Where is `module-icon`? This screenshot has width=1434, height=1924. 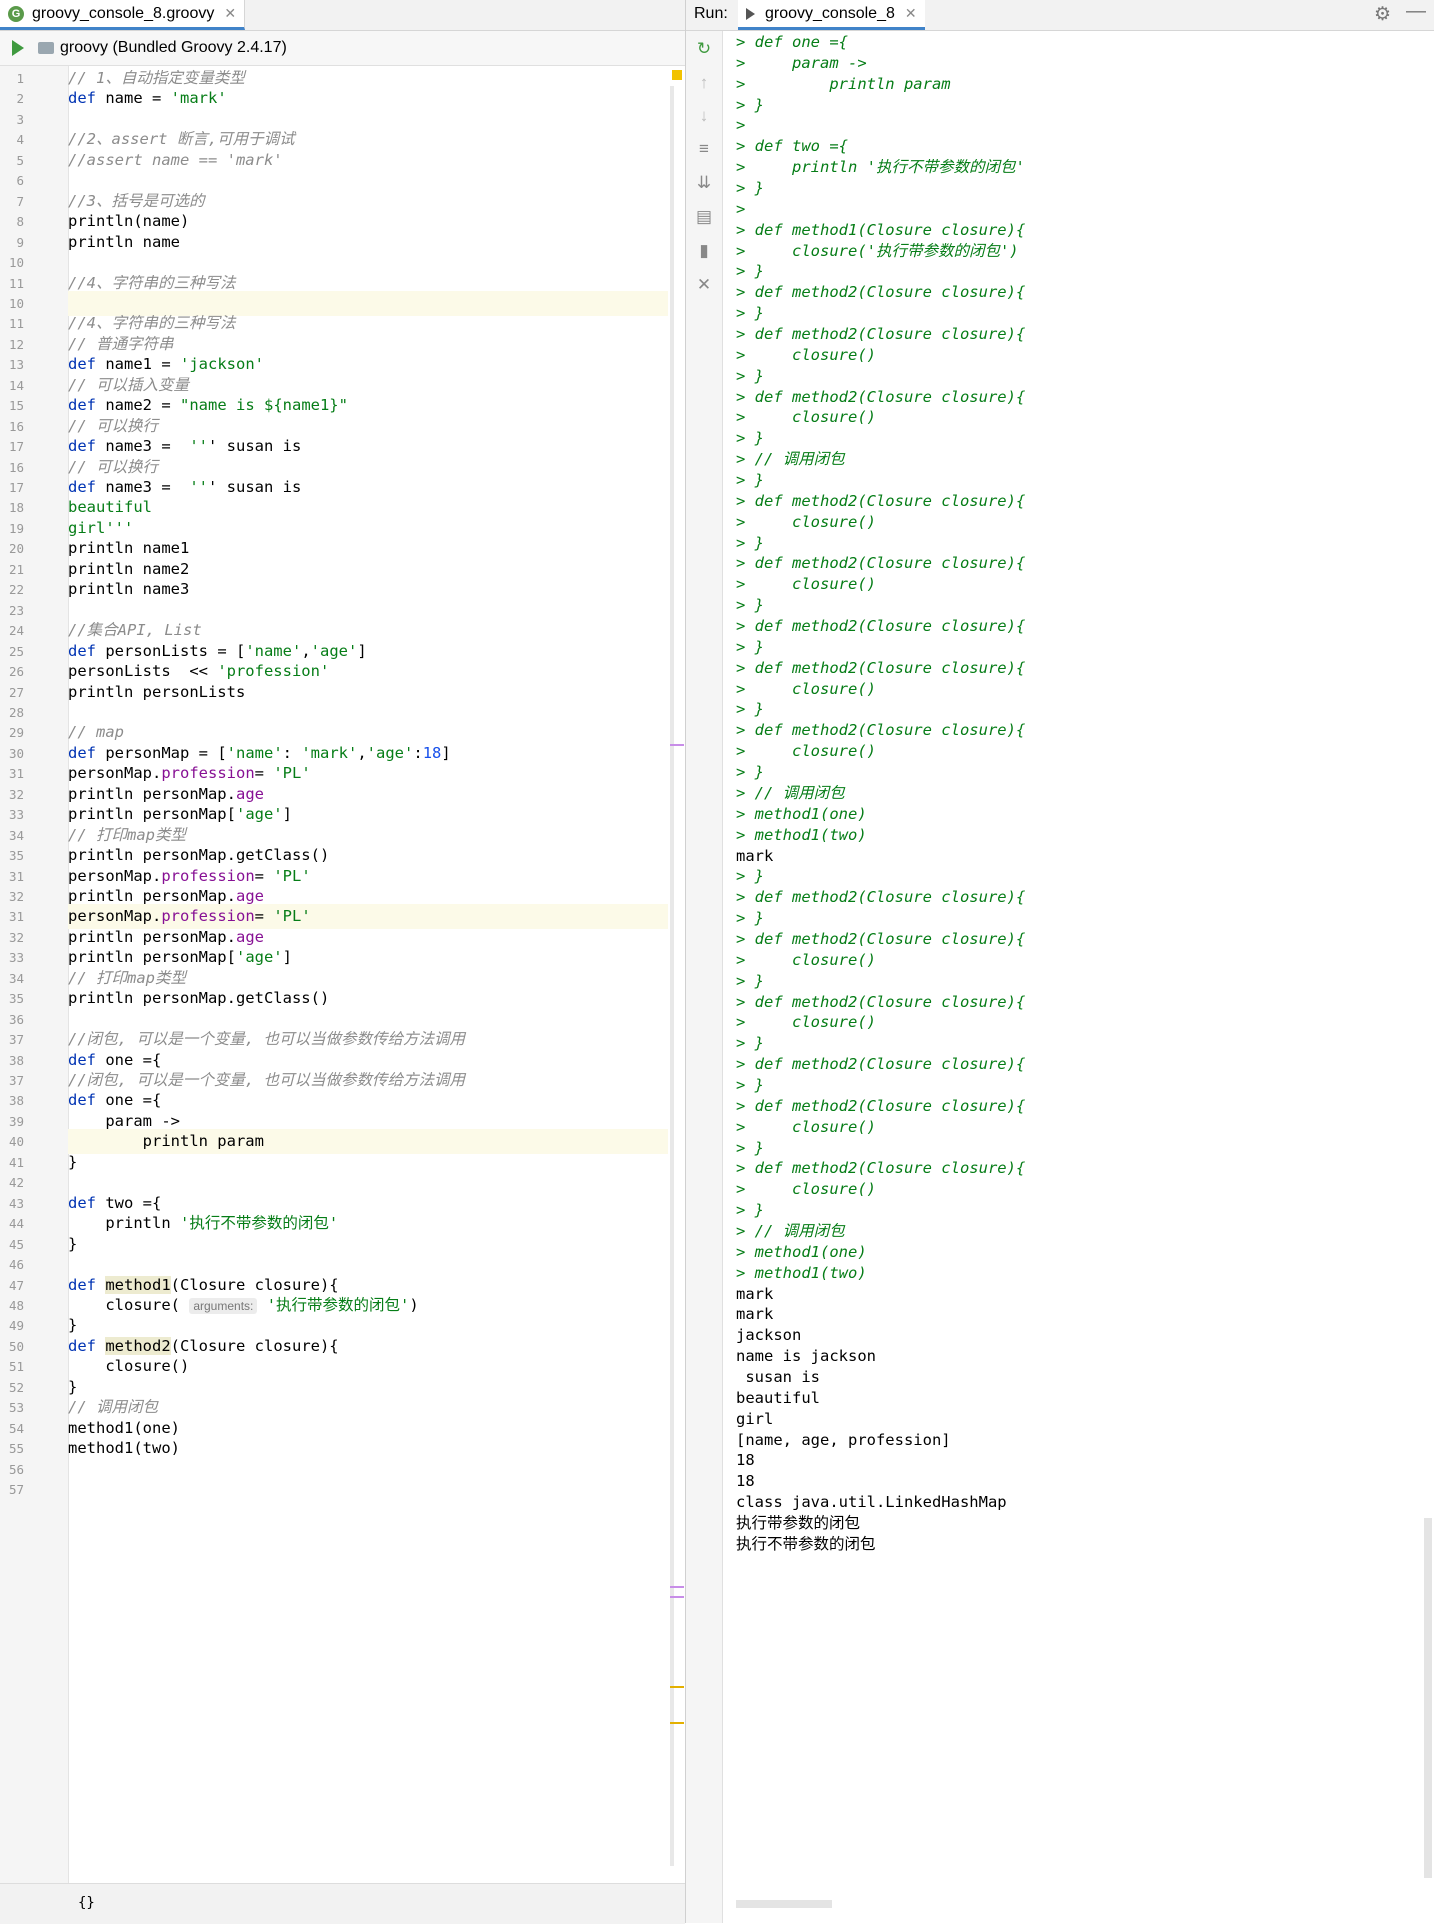
module-icon is located at coordinates (46, 48).